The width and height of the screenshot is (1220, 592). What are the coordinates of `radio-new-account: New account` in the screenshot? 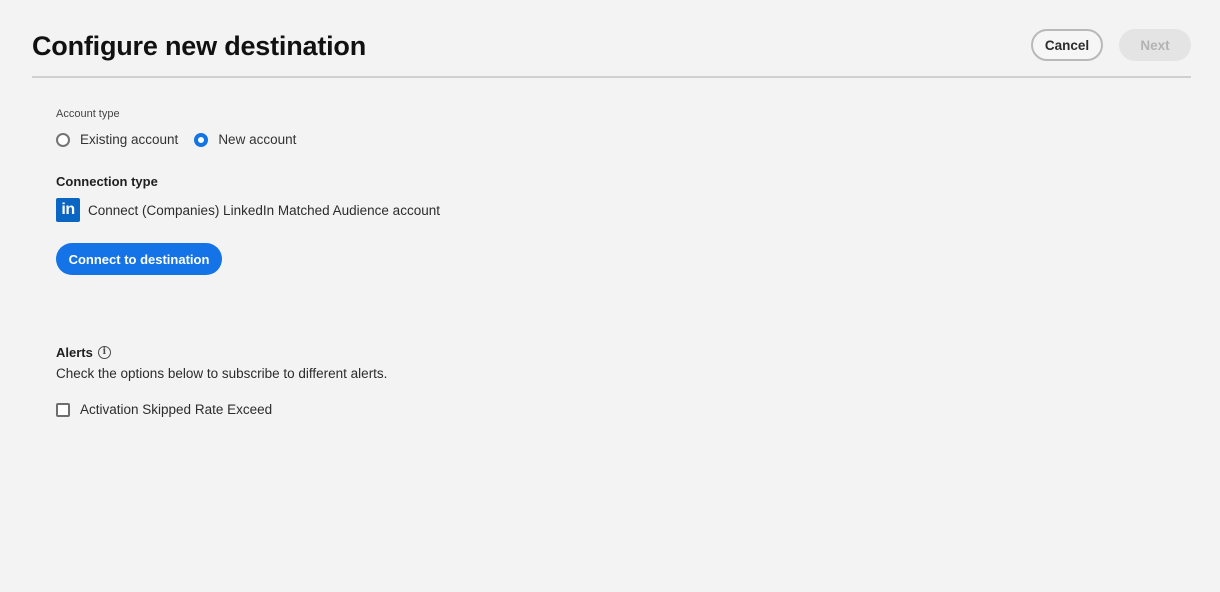 It's located at (245, 139).